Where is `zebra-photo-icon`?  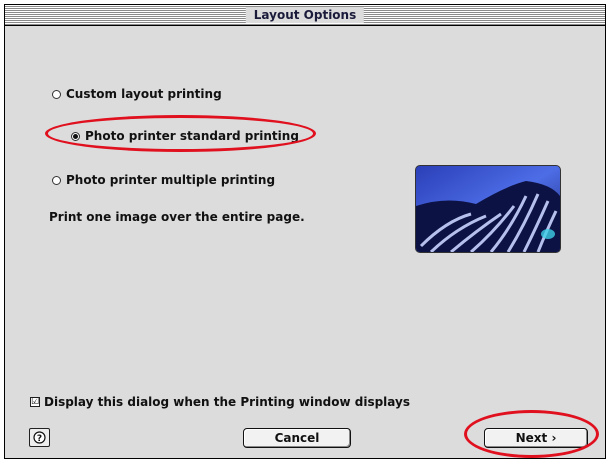 zebra-photo-icon is located at coordinates (488, 209).